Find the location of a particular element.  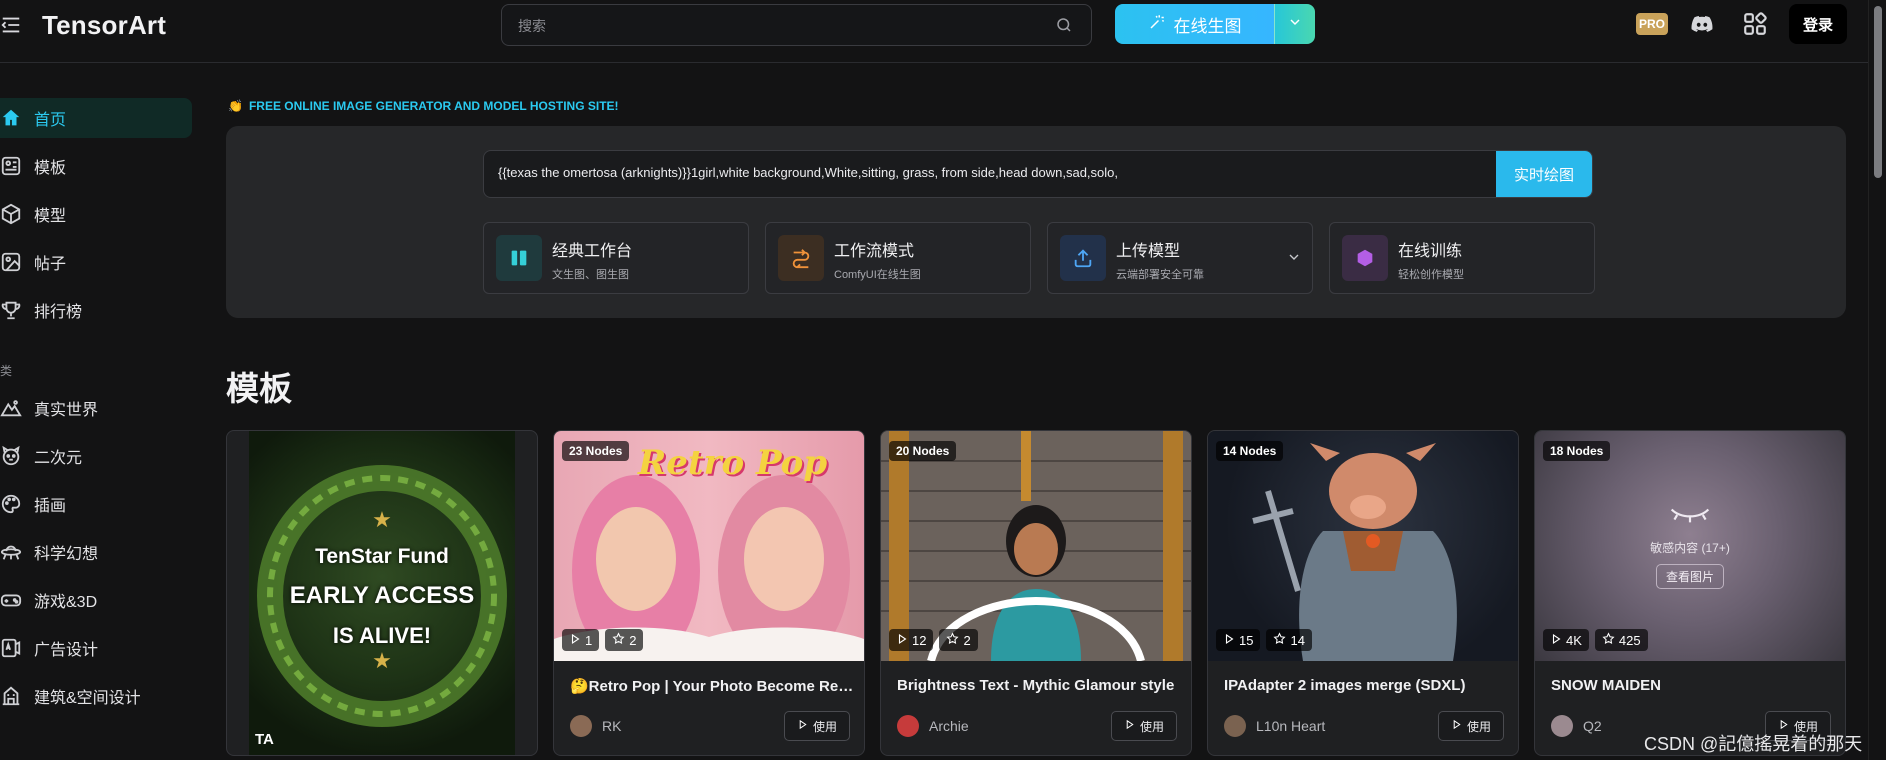

menu-collapse-icon is located at coordinates (11, 25).